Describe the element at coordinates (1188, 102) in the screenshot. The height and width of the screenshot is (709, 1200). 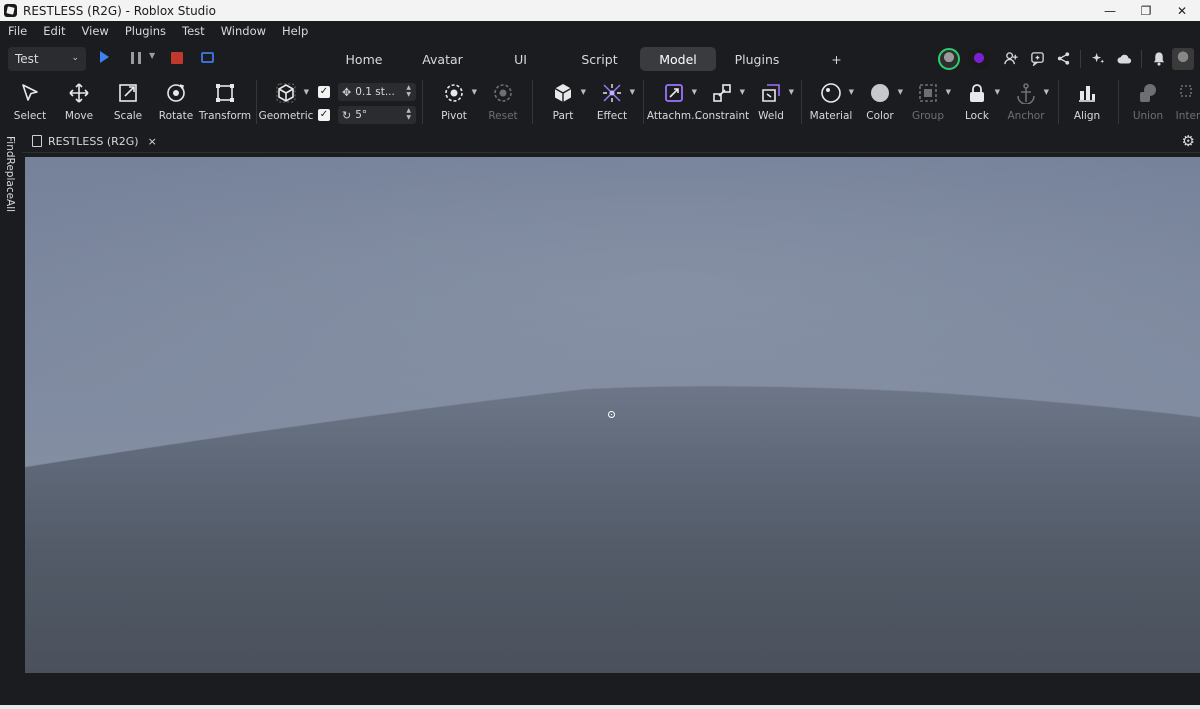
I see `intersect-tool: Inter` at that location.